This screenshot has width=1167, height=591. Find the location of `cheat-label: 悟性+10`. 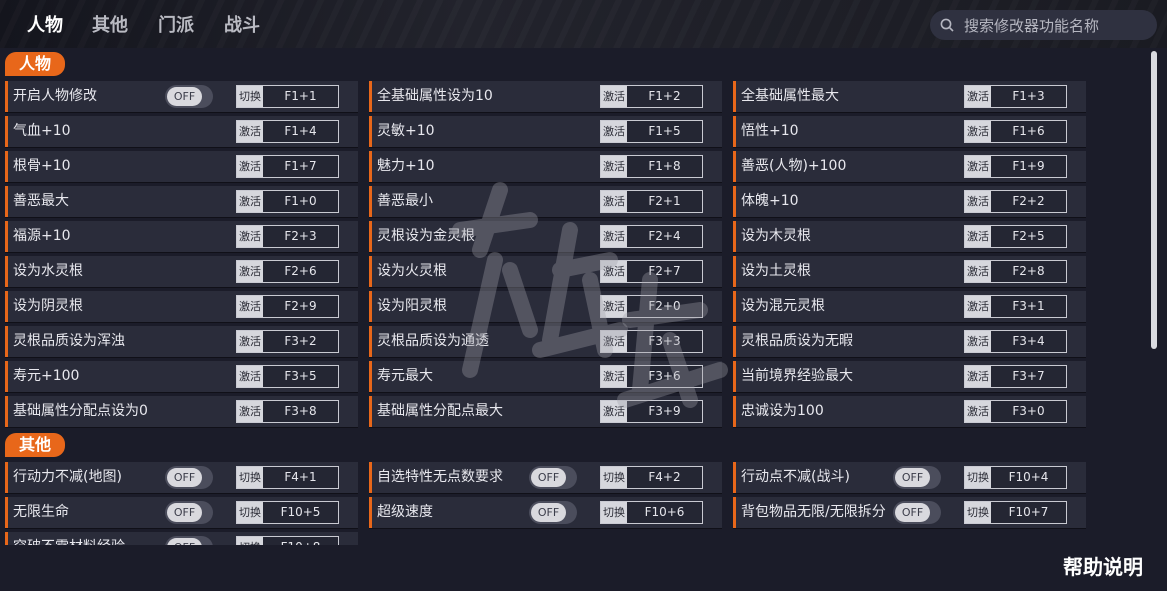

cheat-label: 悟性+10 is located at coordinates (770, 131).